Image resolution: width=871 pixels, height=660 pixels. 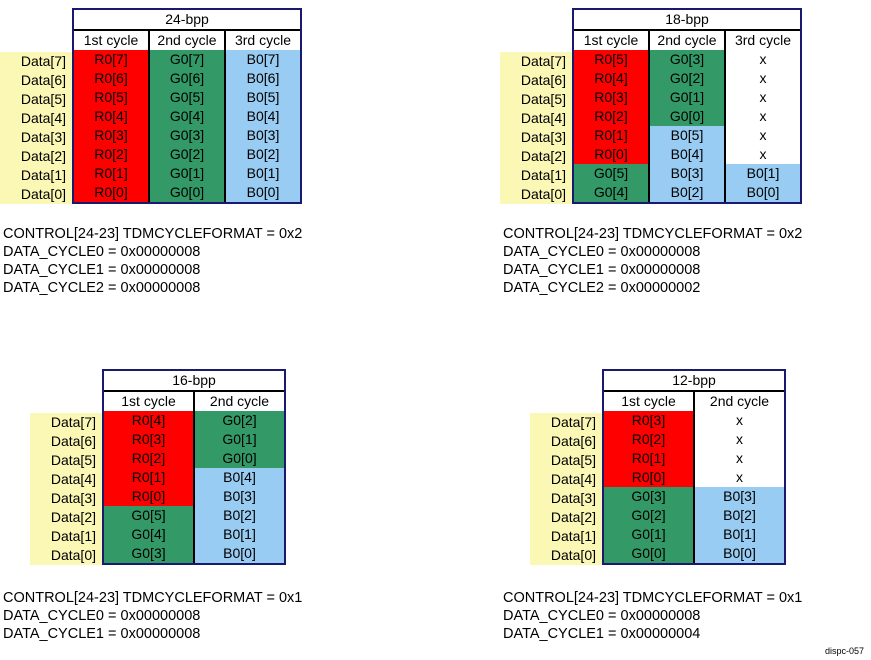 What do you see at coordinates (602, 288) in the screenshot?
I see `caption-line: DATA_CYCLE2 = 0x00000002` at bounding box center [602, 288].